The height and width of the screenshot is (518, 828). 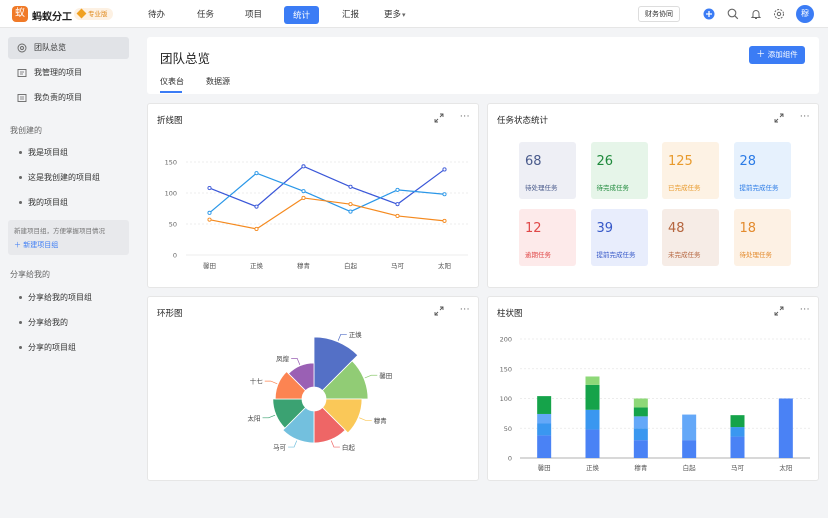 What do you see at coordinates (22, 48) in the screenshot?
I see `dashboard-icon` at bounding box center [22, 48].